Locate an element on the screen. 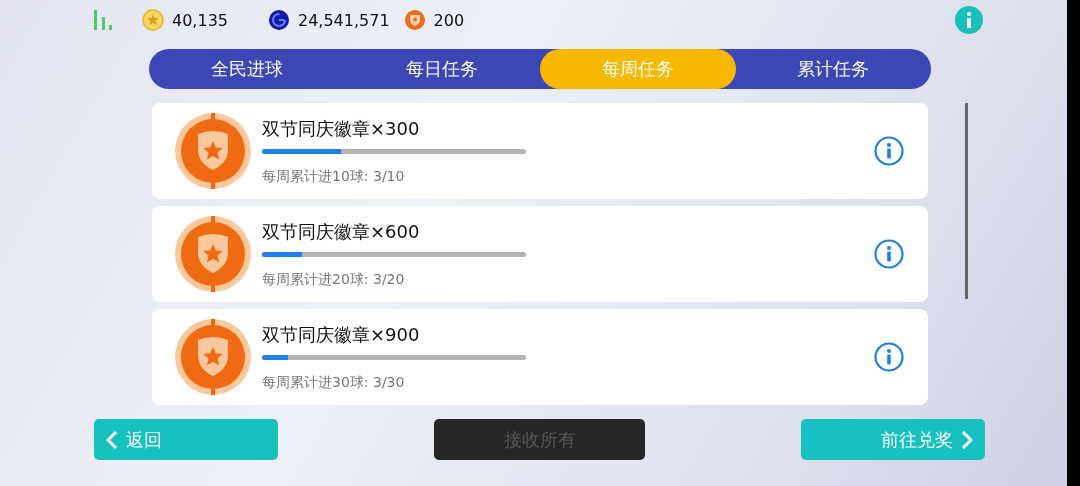  signal-icon is located at coordinates (103, 20).